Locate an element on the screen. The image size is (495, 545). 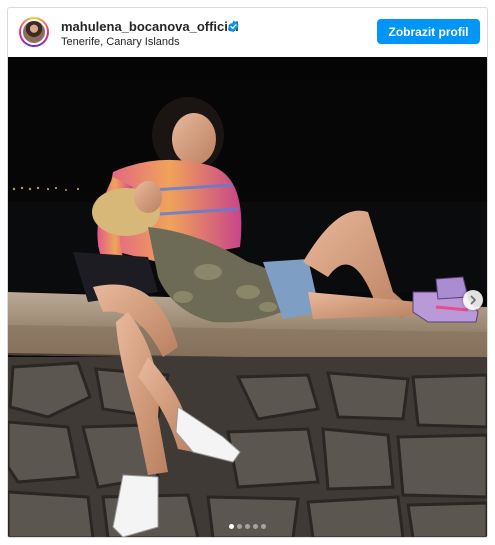
carousel-indicator is located at coordinates (247, 526).